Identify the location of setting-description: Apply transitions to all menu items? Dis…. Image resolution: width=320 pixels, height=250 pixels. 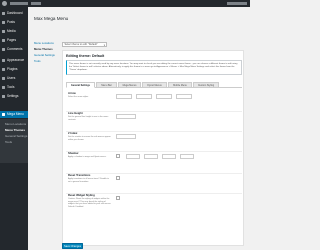
(88, 180).